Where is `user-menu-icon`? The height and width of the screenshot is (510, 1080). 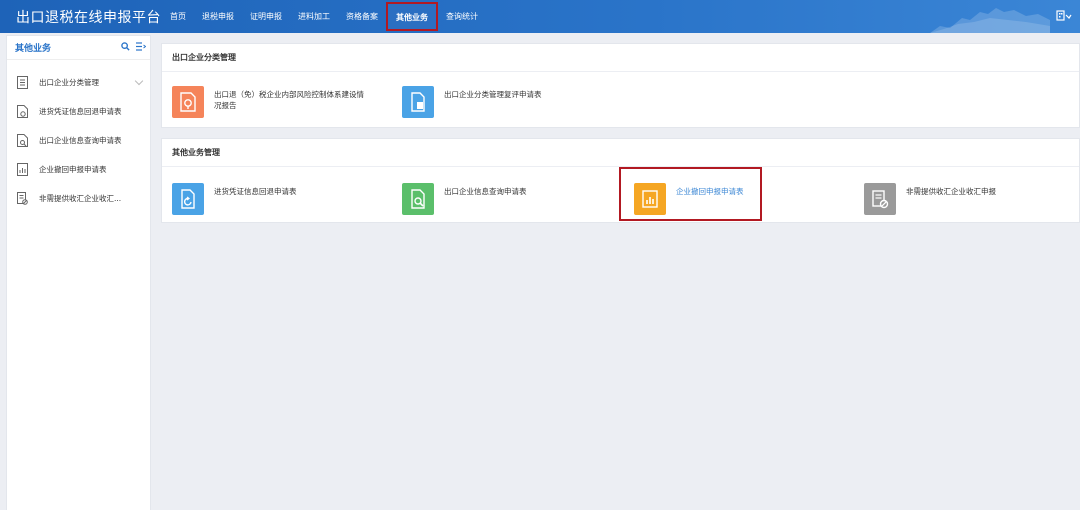
user-menu-icon is located at coordinates (1064, 16).